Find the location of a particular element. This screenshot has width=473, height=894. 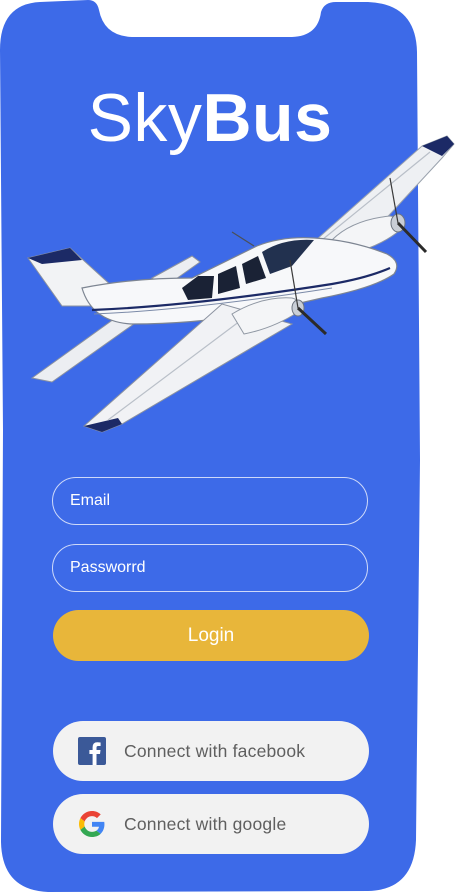

email-input is located at coordinates (210, 501).